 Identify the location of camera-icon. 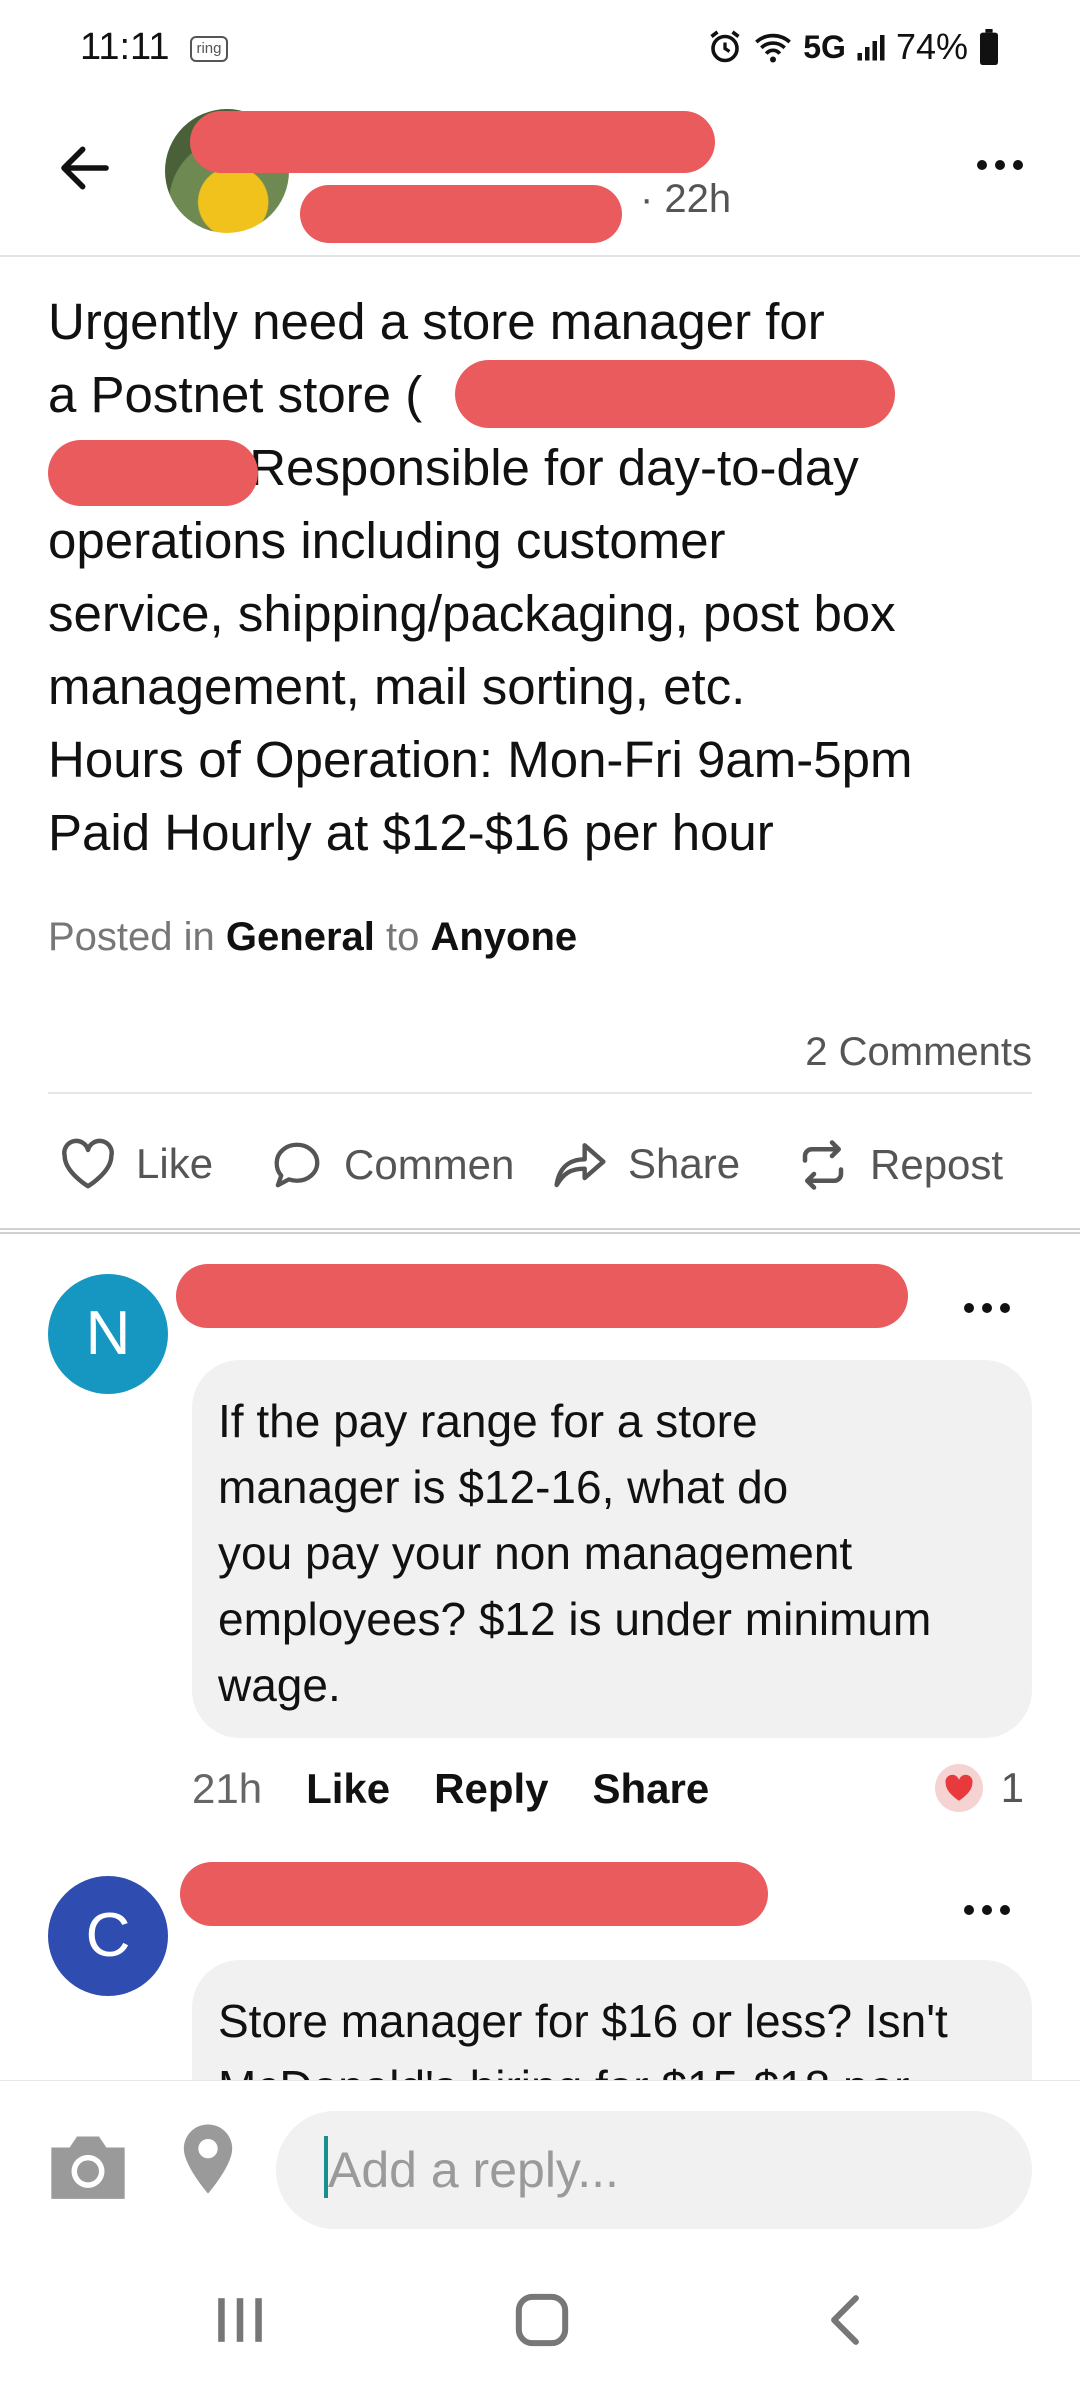
(88, 2166).